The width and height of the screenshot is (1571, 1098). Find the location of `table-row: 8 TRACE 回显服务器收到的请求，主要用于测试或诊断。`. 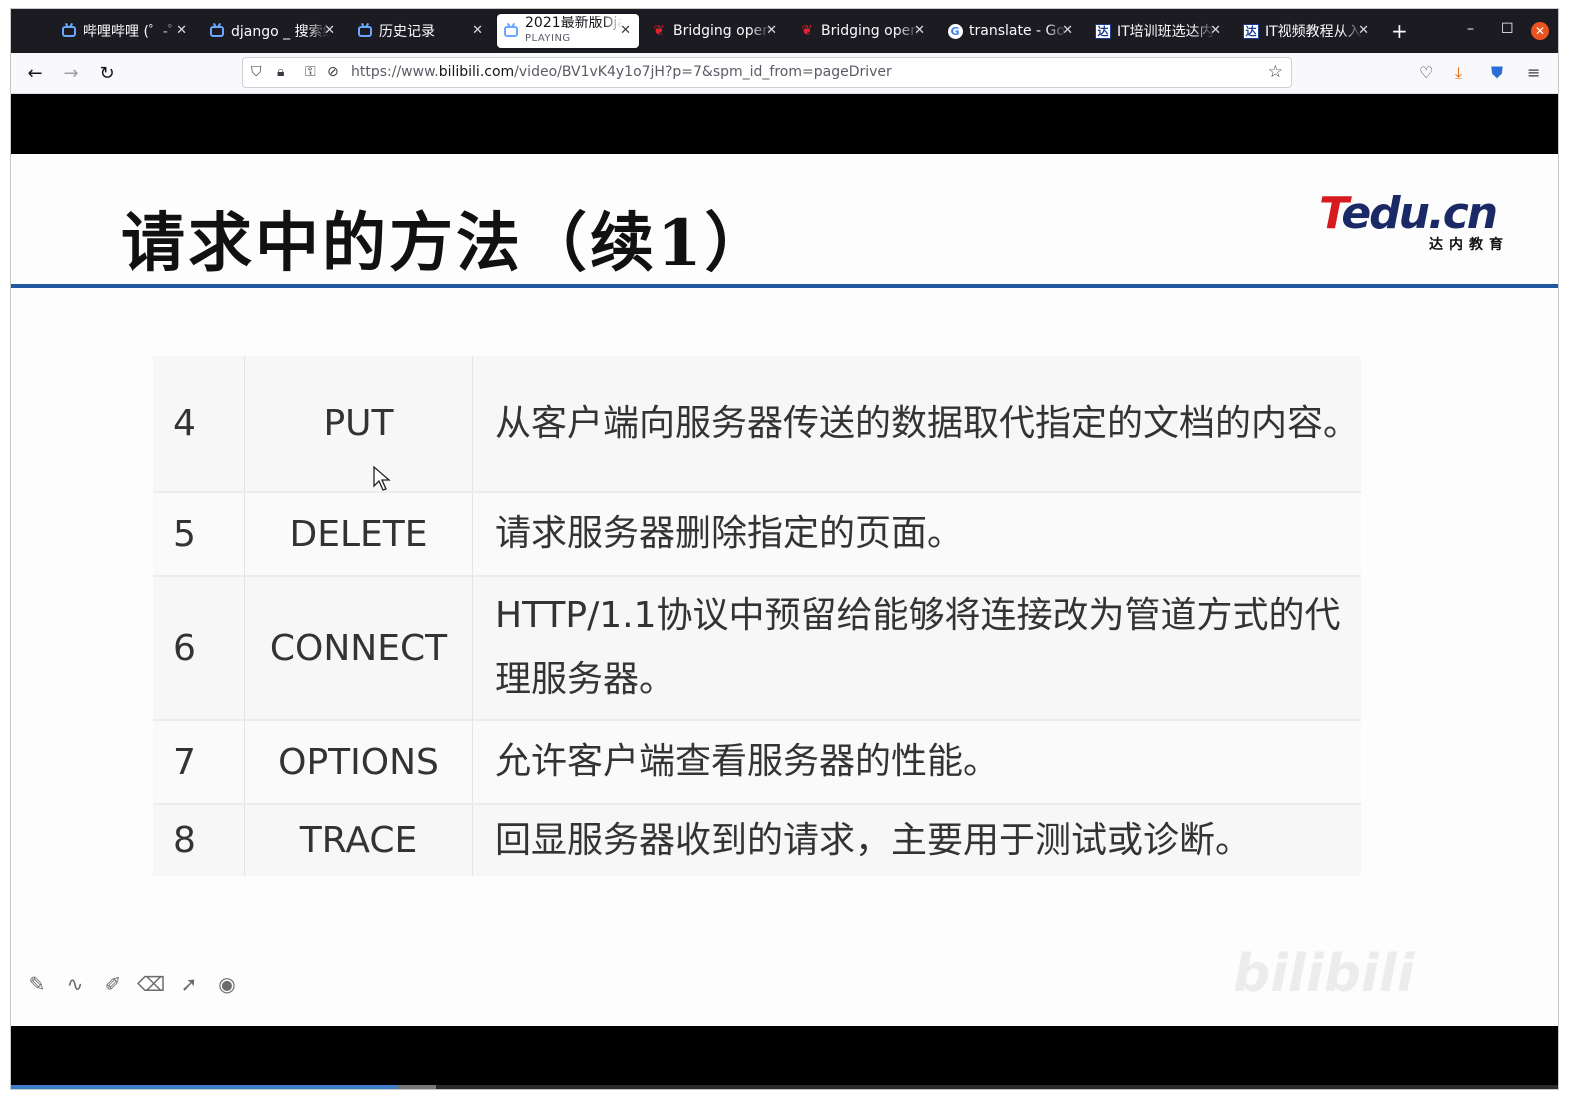

table-row: 8 TRACE 回显服务器收到的请求，主要用于测试或诊断。 is located at coordinates (757, 839).